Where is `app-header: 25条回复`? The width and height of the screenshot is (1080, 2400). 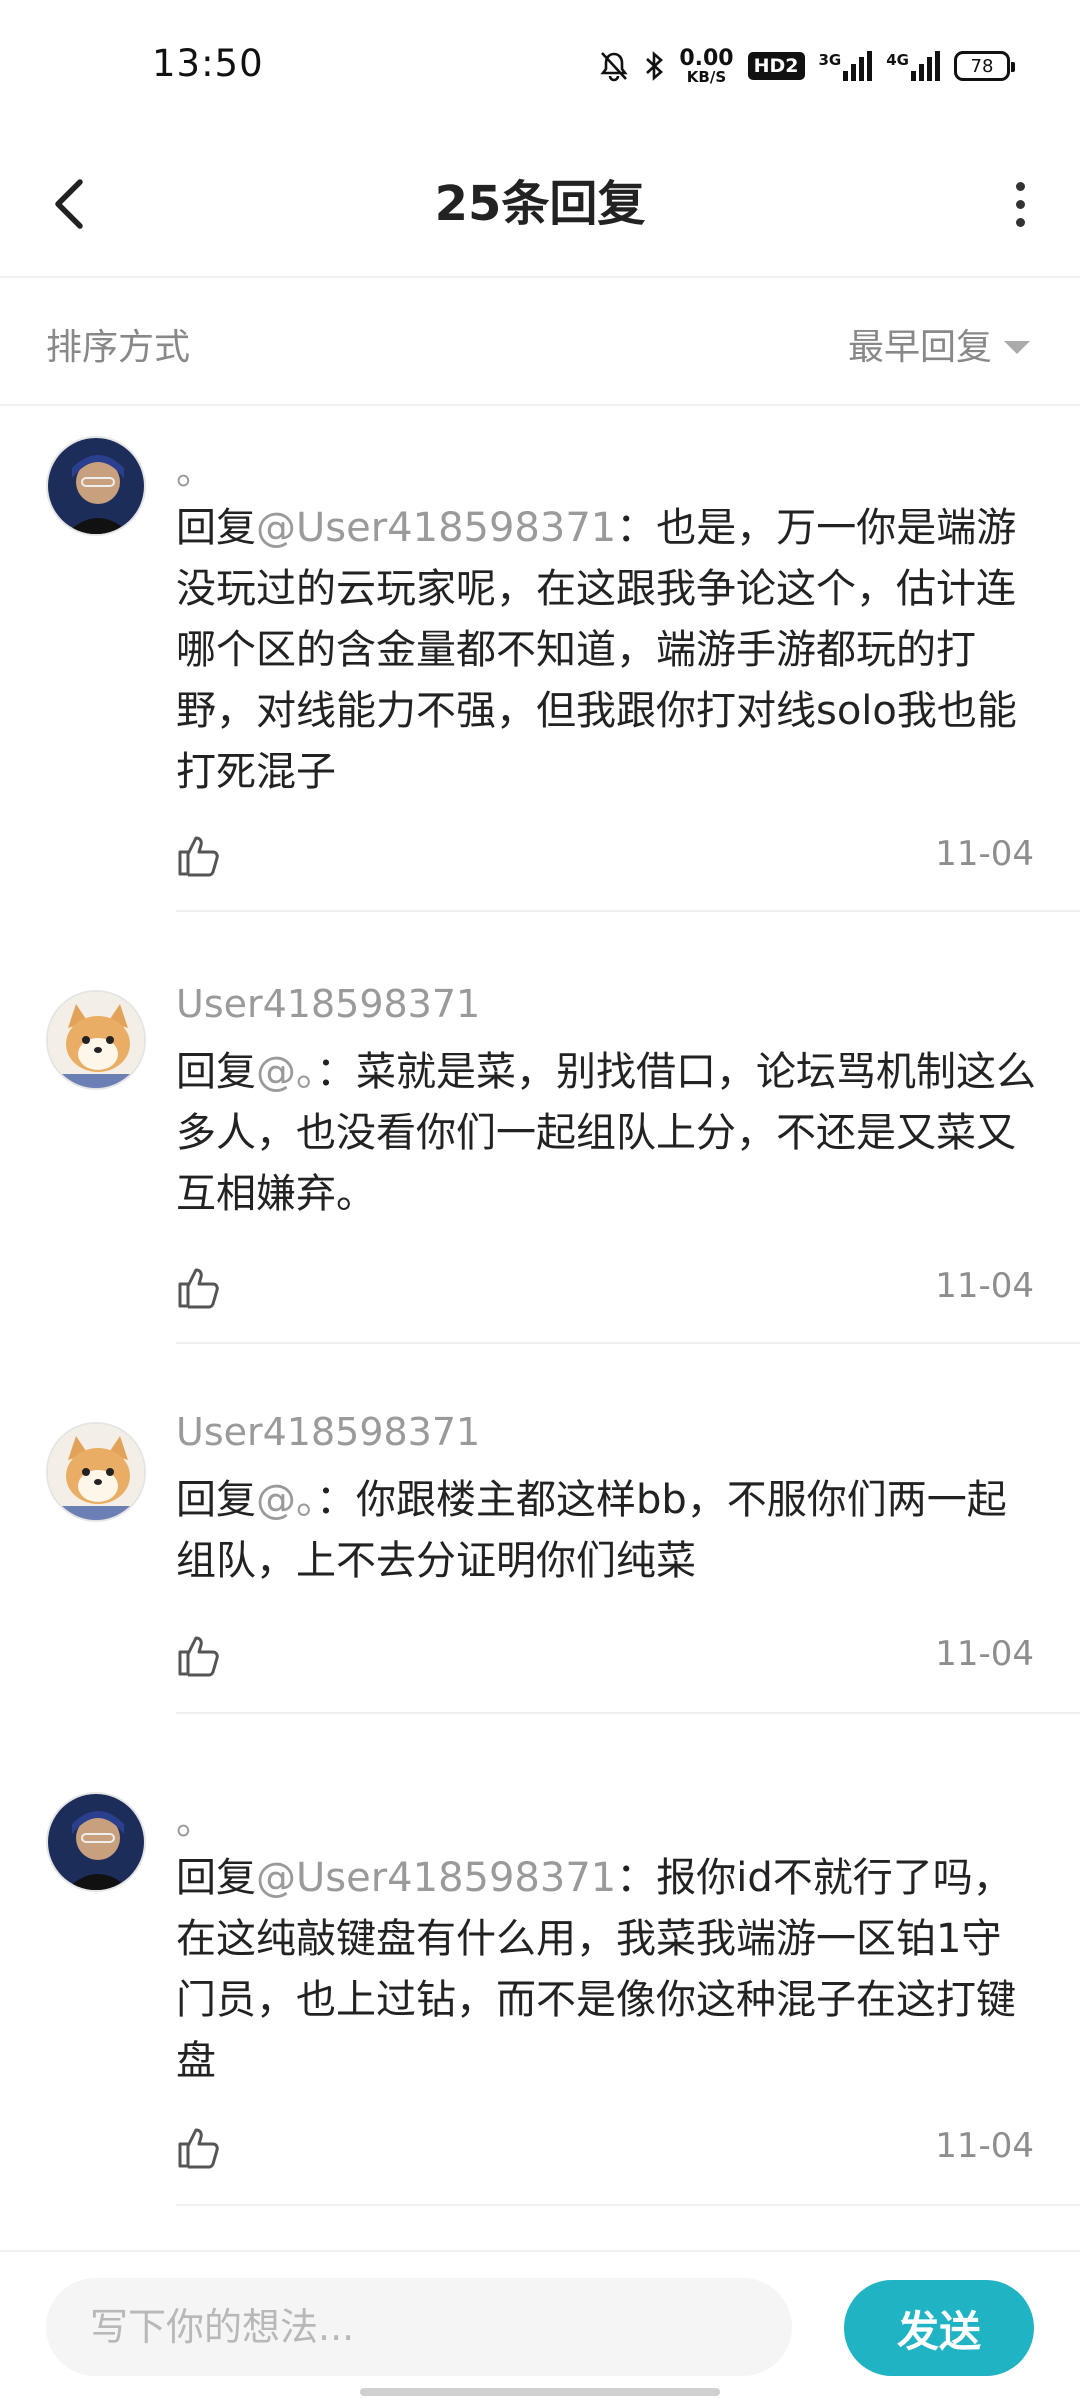
app-header: 25条回复 is located at coordinates (540, 204).